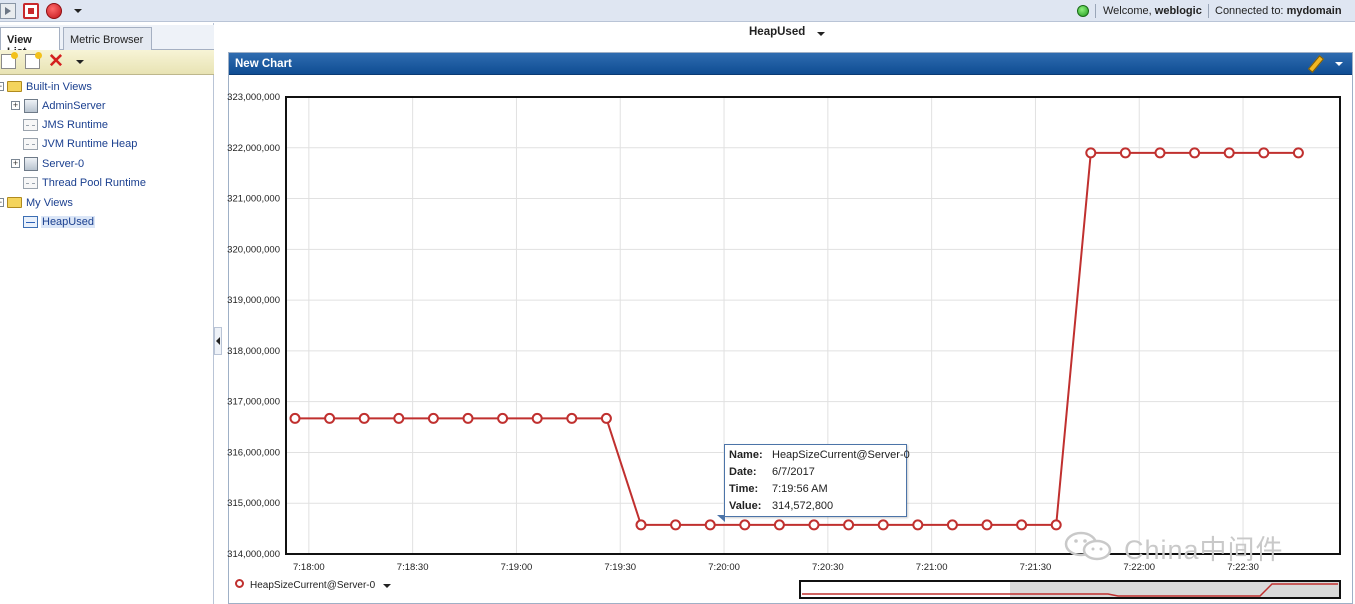 This screenshot has width=1355, height=604. Describe the element at coordinates (387, 586) in the screenshot. I see `chevron-down-icon` at that location.